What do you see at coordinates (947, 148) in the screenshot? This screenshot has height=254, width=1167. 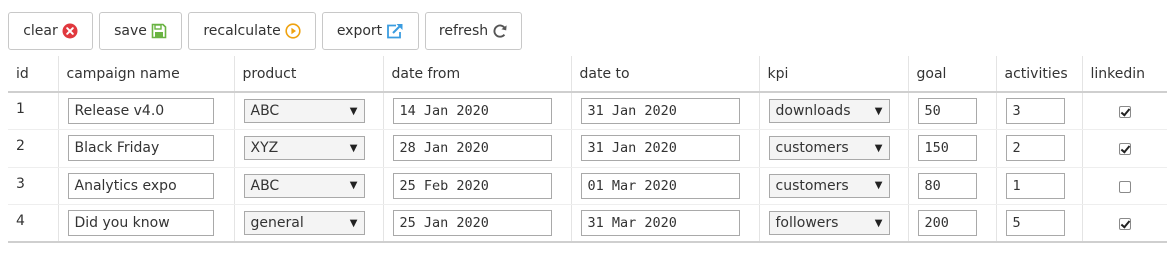 I see `goal-input: 150` at bounding box center [947, 148].